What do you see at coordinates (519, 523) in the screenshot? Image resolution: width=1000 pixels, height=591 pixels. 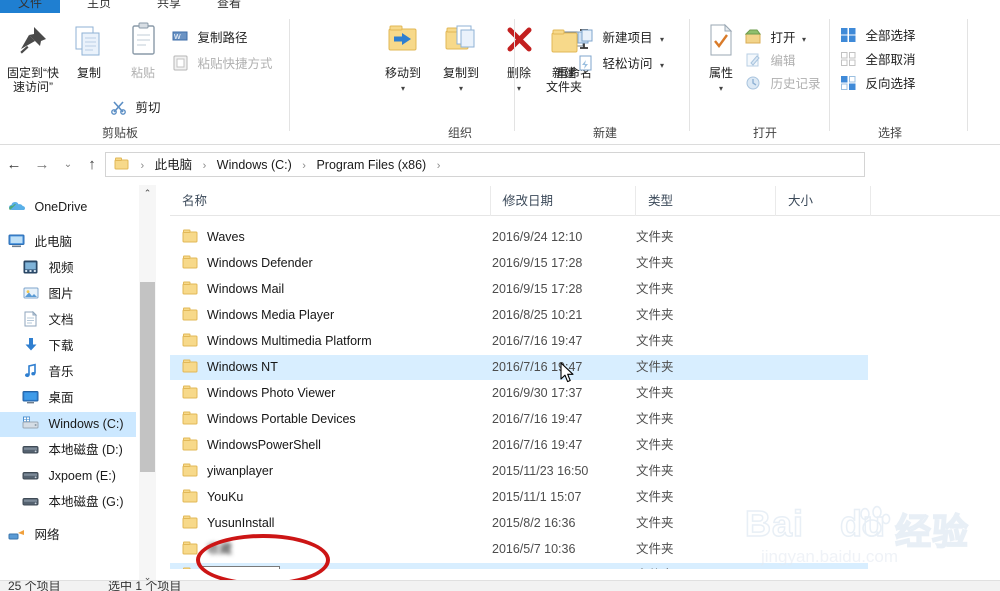 I see `table-row: YusunInstall 2015/8/2 16:36 文件夹` at bounding box center [519, 523].